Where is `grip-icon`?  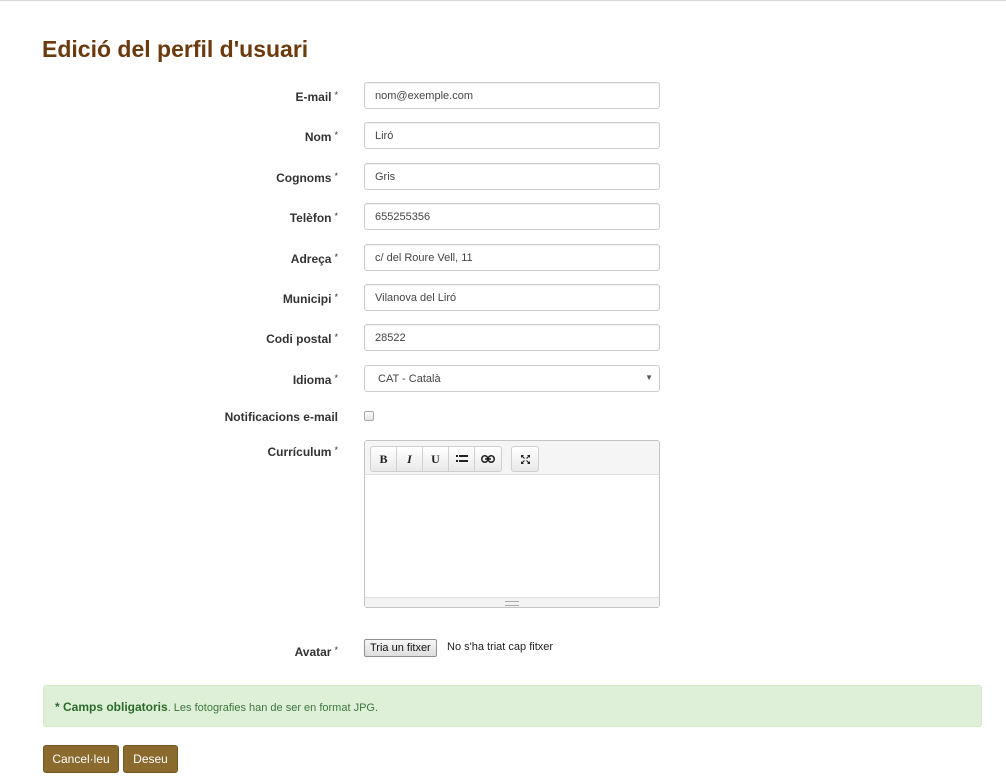
grip-icon is located at coordinates (512, 603).